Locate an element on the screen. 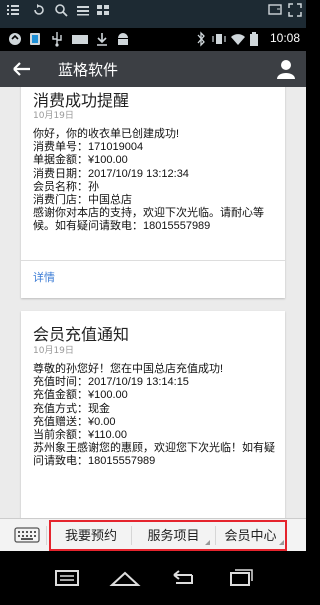 The height and width of the screenshot is (605, 320). debug-icon is located at coordinates (80, 39).